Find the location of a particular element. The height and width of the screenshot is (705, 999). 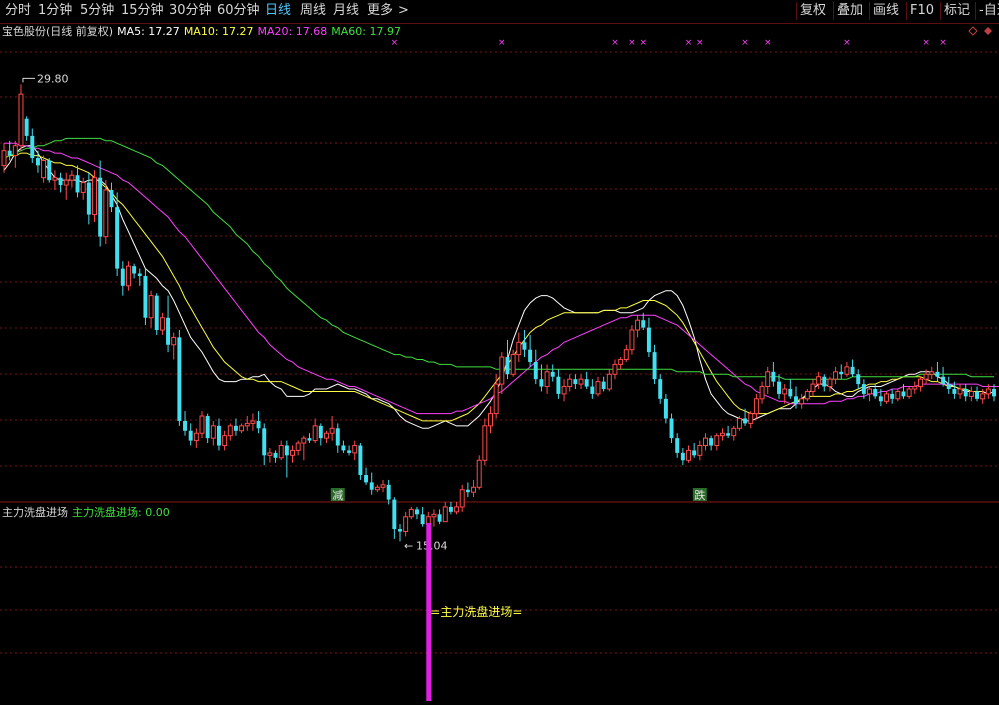

ma60-label: MA60: 17.97 is located at coordinates (366, 31).